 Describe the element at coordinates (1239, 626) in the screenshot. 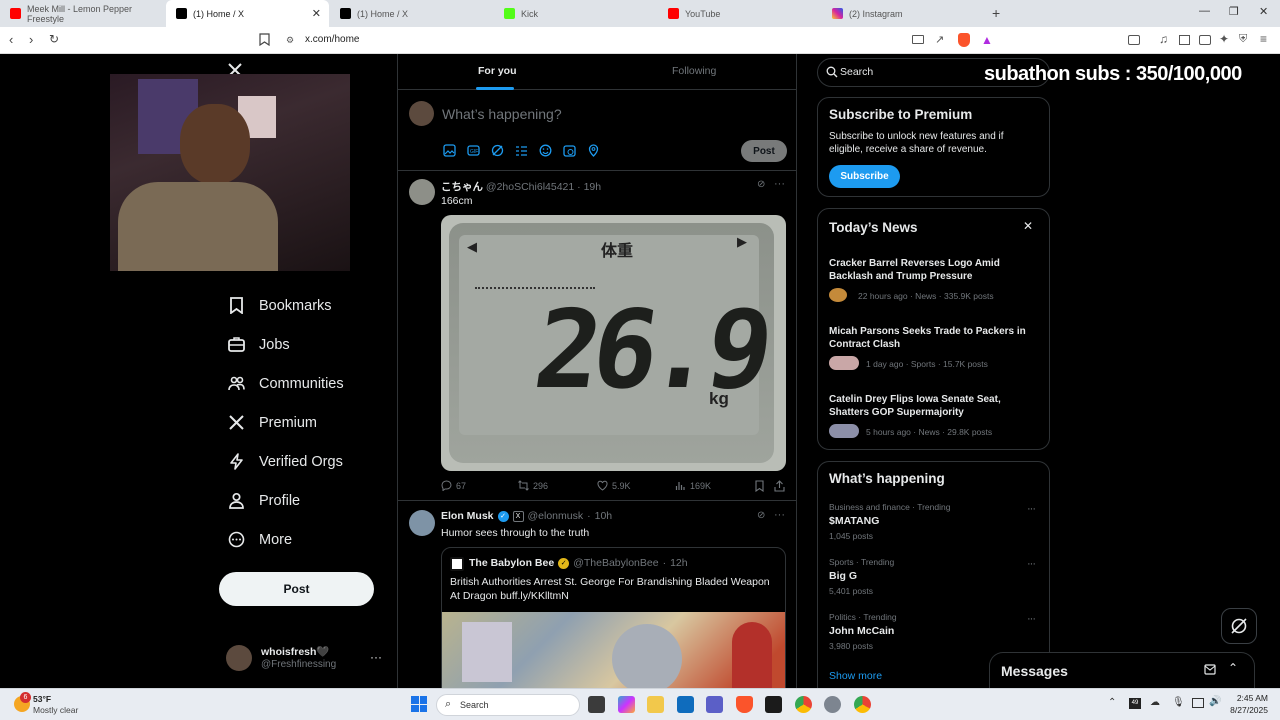

I see `grok-floating-button` at that location.